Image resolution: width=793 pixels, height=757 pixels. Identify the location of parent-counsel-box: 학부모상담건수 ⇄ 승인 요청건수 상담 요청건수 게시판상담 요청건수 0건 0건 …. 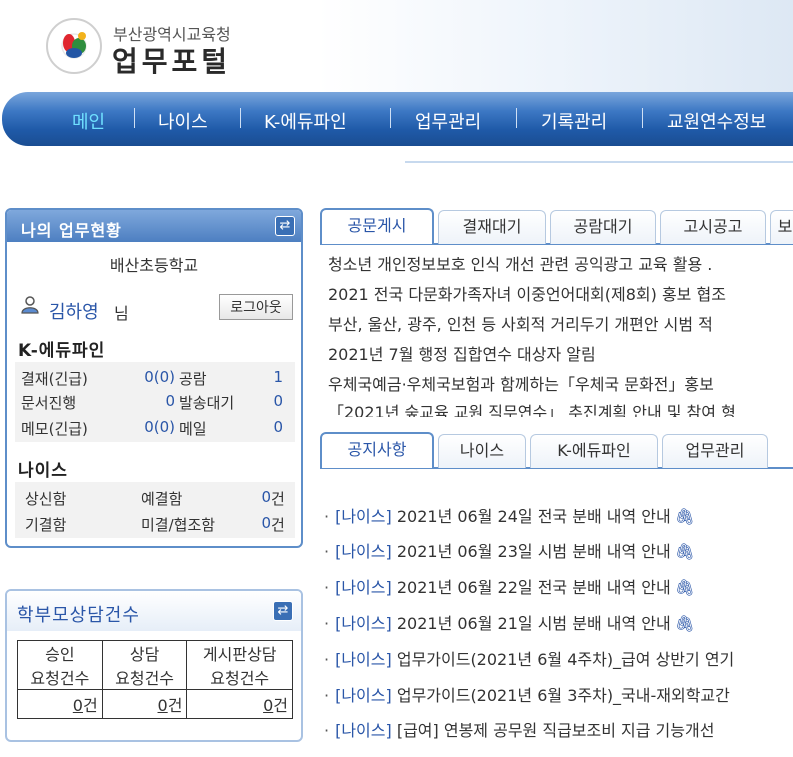
(154, 665).